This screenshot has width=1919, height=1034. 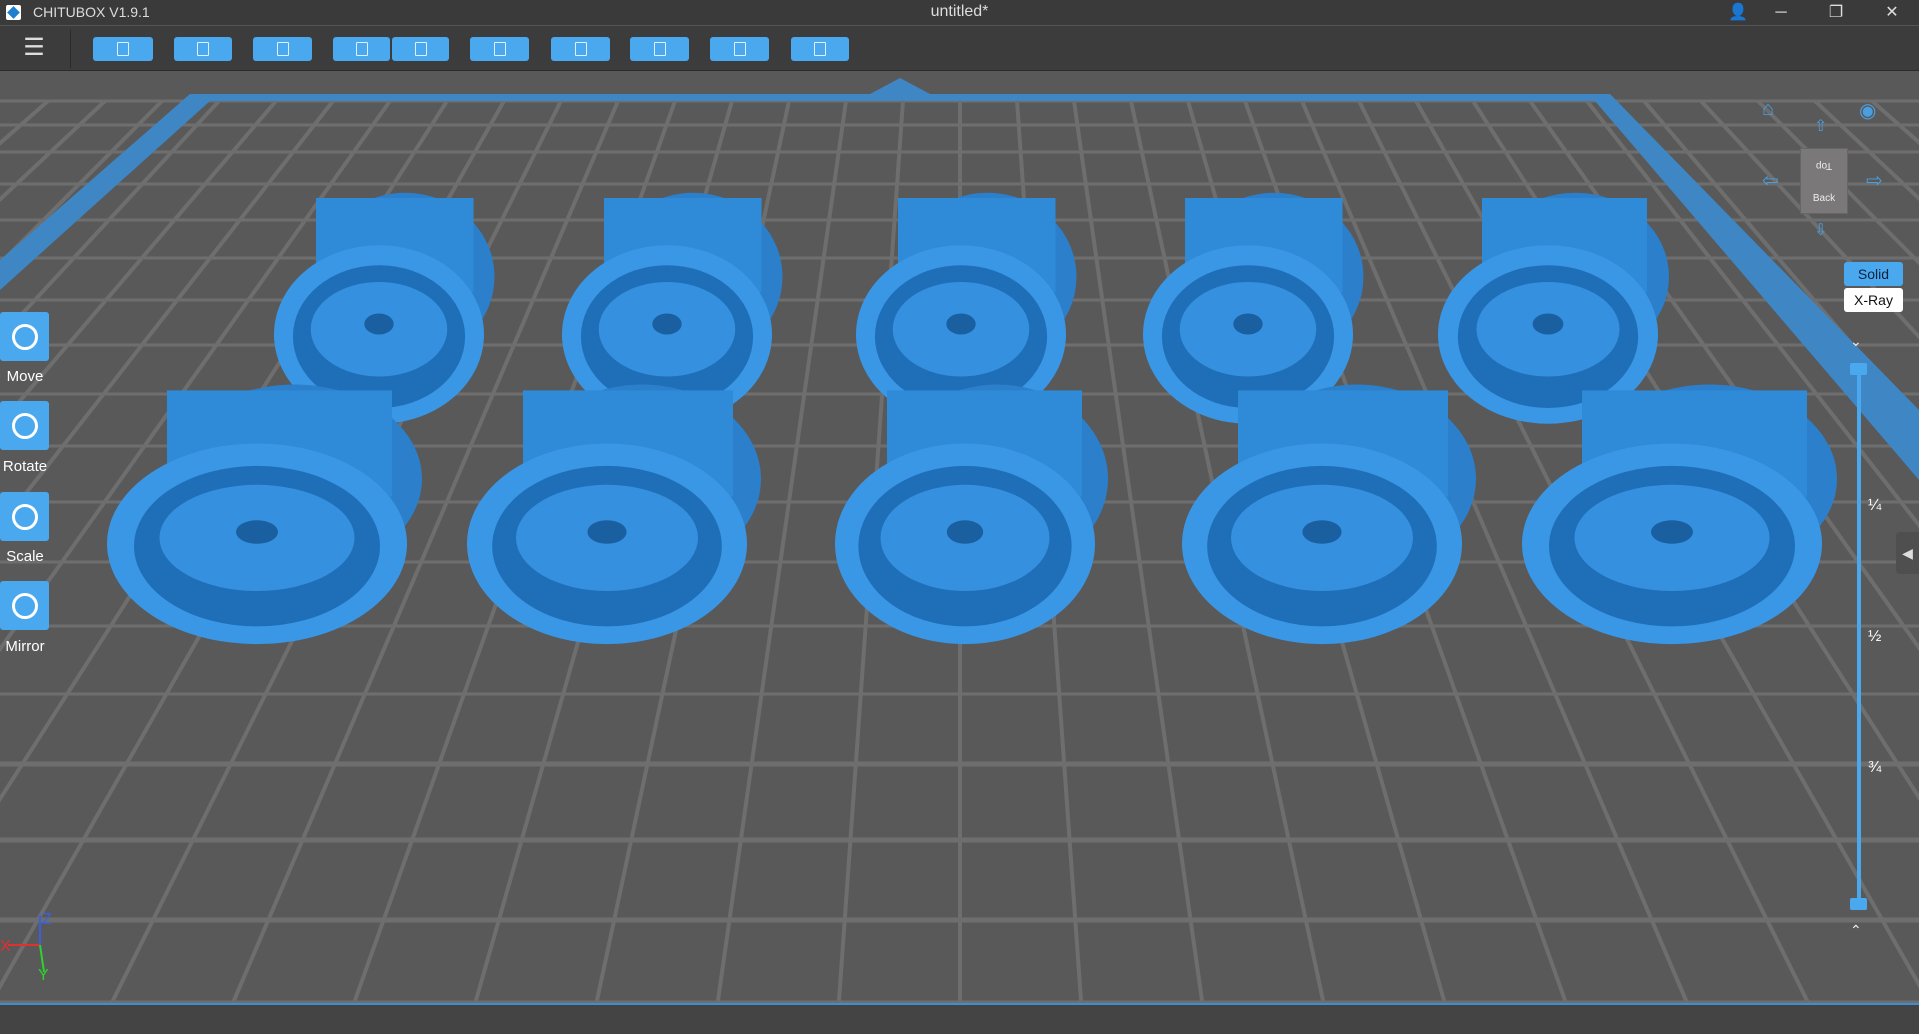 I want to click on chevron-down-icon: ⌄, so click(x=1856, y=341).